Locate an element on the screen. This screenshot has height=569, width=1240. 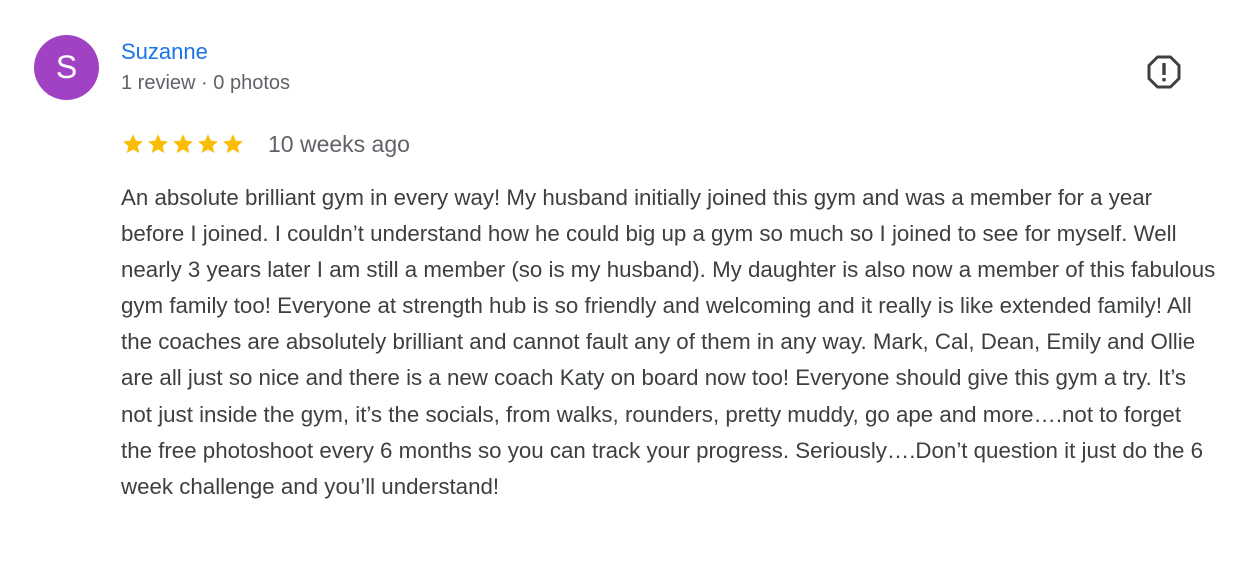
review-count: 1 review is located at coordinates (158, 83).